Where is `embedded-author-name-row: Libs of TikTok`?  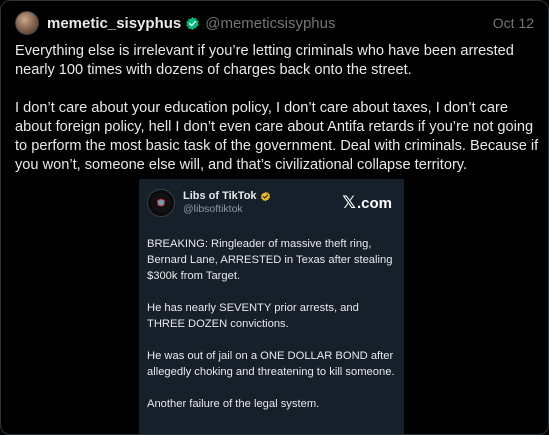
embedded-author-name-row: Libs of TikTok is located at coordinates (227, 196).